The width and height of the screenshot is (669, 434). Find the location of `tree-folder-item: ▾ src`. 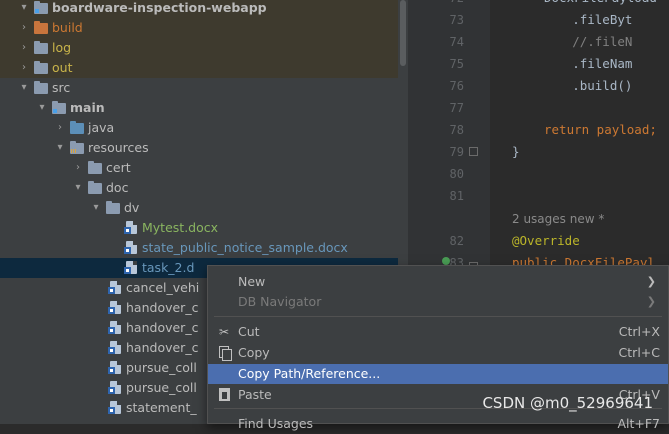

tree-folder-item: ▾ src is located at coordinates (199, 88).